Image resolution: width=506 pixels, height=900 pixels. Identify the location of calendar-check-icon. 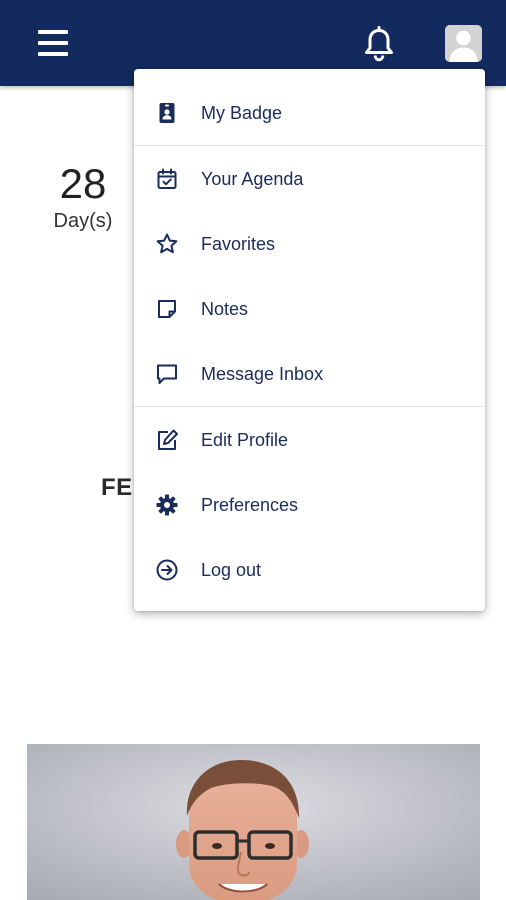
(167, 179).